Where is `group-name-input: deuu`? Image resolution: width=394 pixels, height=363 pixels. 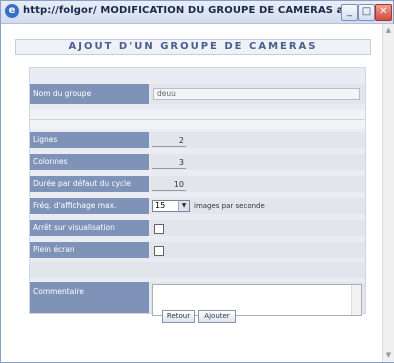
group-name-input: deuu is located at coordinates (256, 94).